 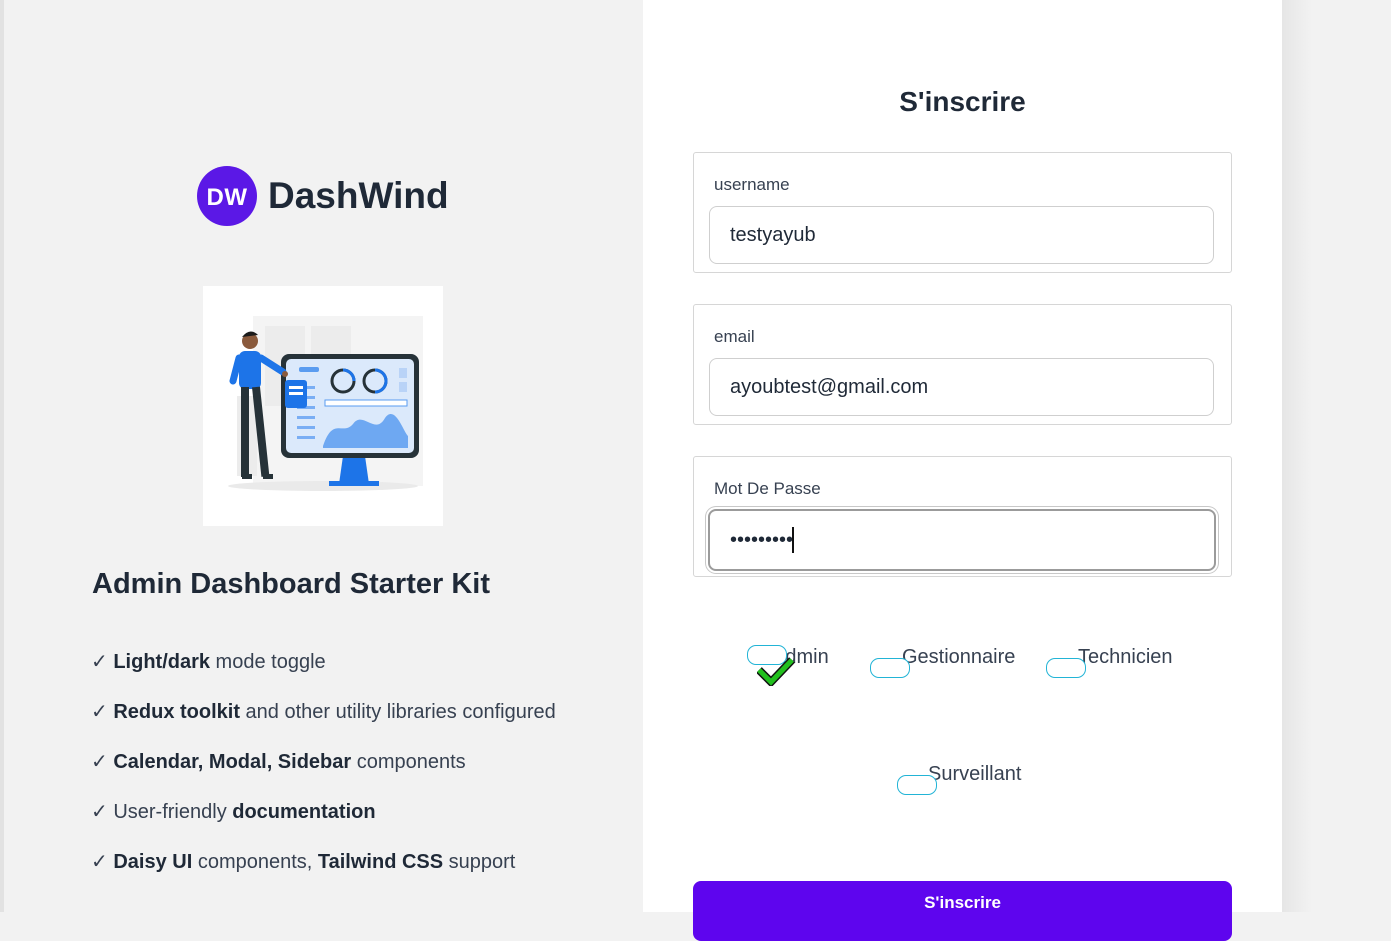 I want to click on feature-bold: Light/dark, so click(x=161, y=662).